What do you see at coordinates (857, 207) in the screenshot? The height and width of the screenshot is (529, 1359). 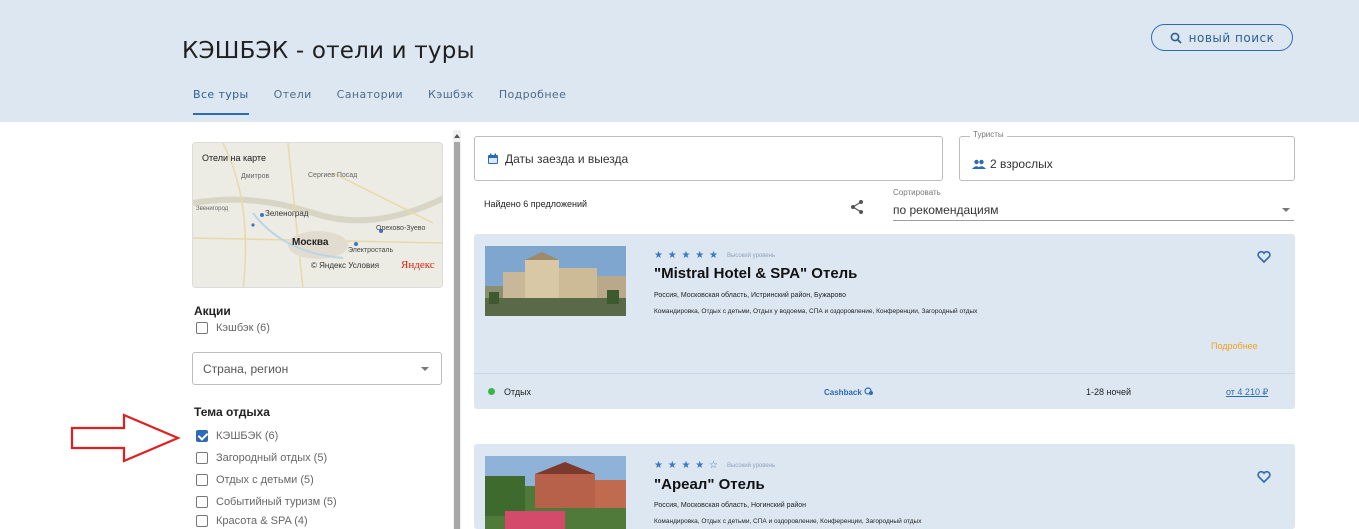 I see `share-icon` at bounding box center [857, 207].